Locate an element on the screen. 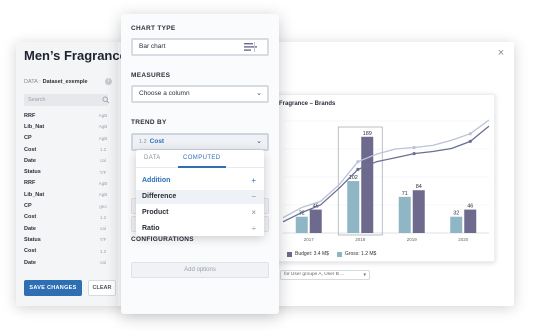  field-search-input: Search is located at coordinates (66, 100).